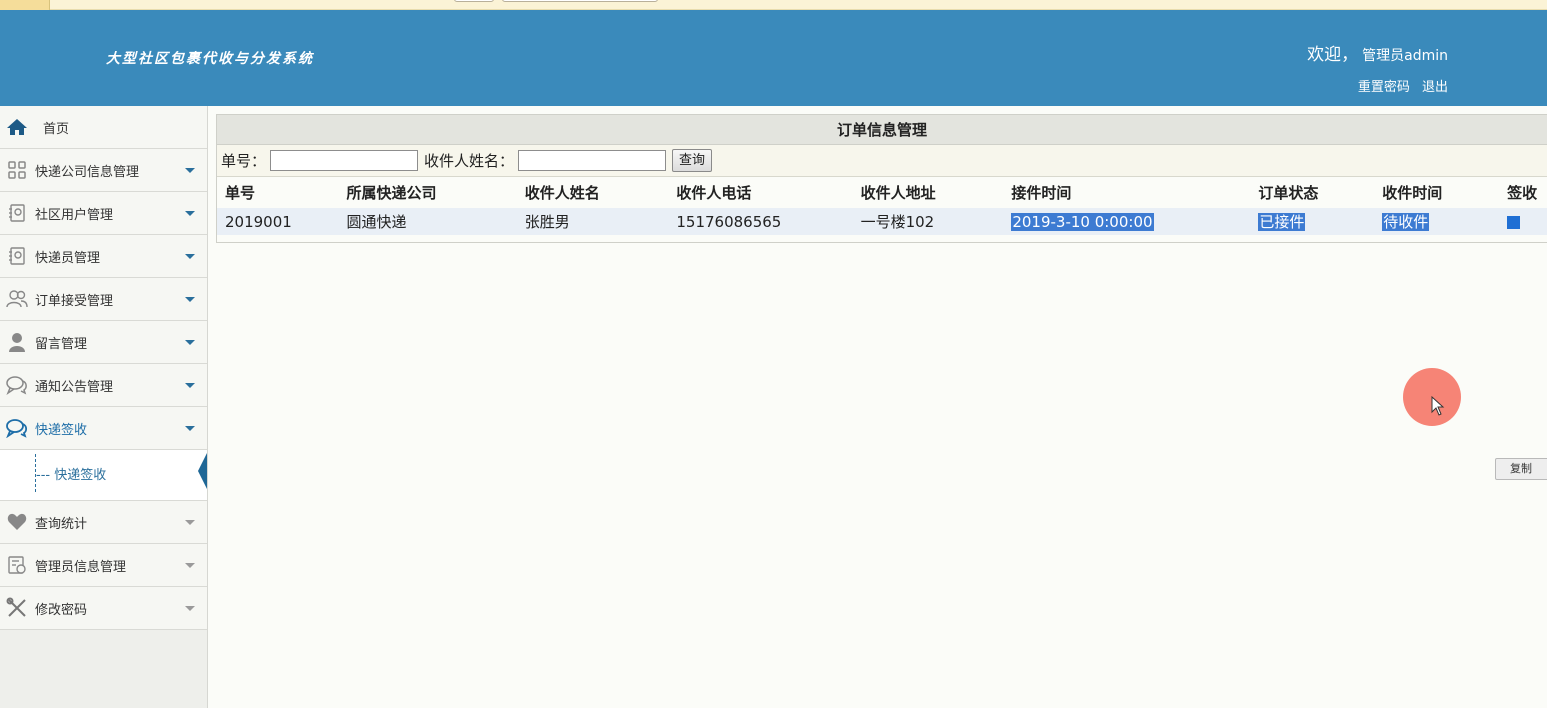 The height and width of the screenshot is (708, 1547). Describe the element at coordinates (1405, 56) in the screenshot. I see `user-name: 管理员admin` at that location.